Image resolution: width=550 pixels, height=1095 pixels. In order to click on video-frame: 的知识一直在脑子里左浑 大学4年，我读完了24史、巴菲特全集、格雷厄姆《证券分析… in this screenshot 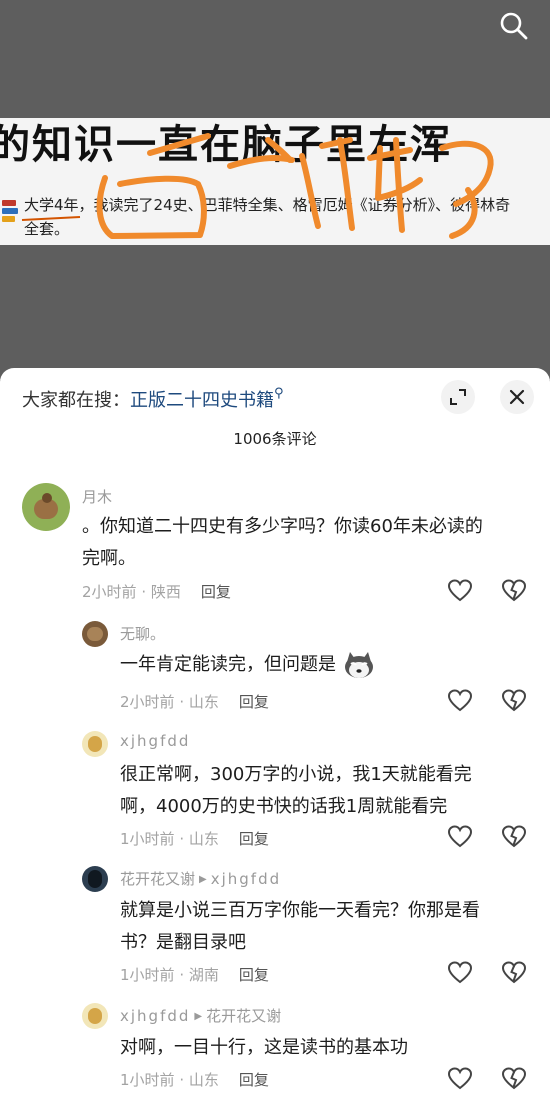, I will do `click(275, 181)`.